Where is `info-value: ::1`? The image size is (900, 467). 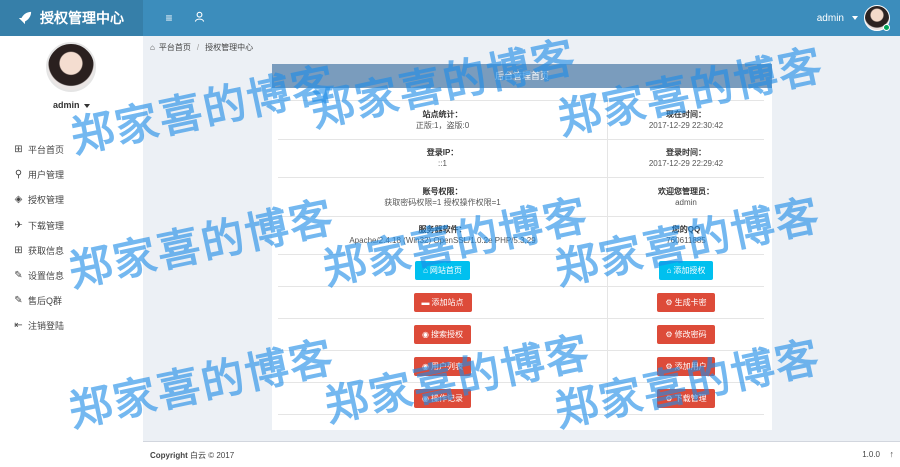
info-value: ::1 is located at coordinates (442, 164).